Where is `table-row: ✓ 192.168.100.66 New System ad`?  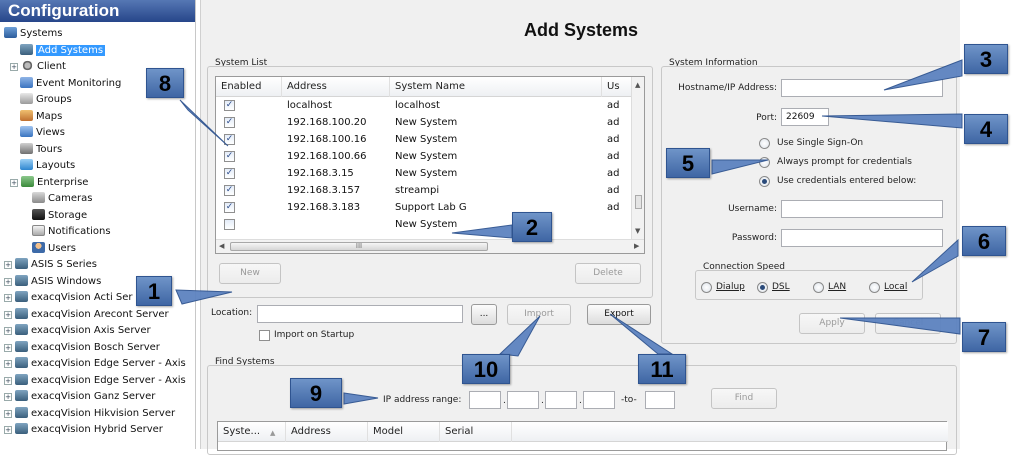
table-row: ✓ 192.168.100.66 New System ad is located at coordinates (424, 156).